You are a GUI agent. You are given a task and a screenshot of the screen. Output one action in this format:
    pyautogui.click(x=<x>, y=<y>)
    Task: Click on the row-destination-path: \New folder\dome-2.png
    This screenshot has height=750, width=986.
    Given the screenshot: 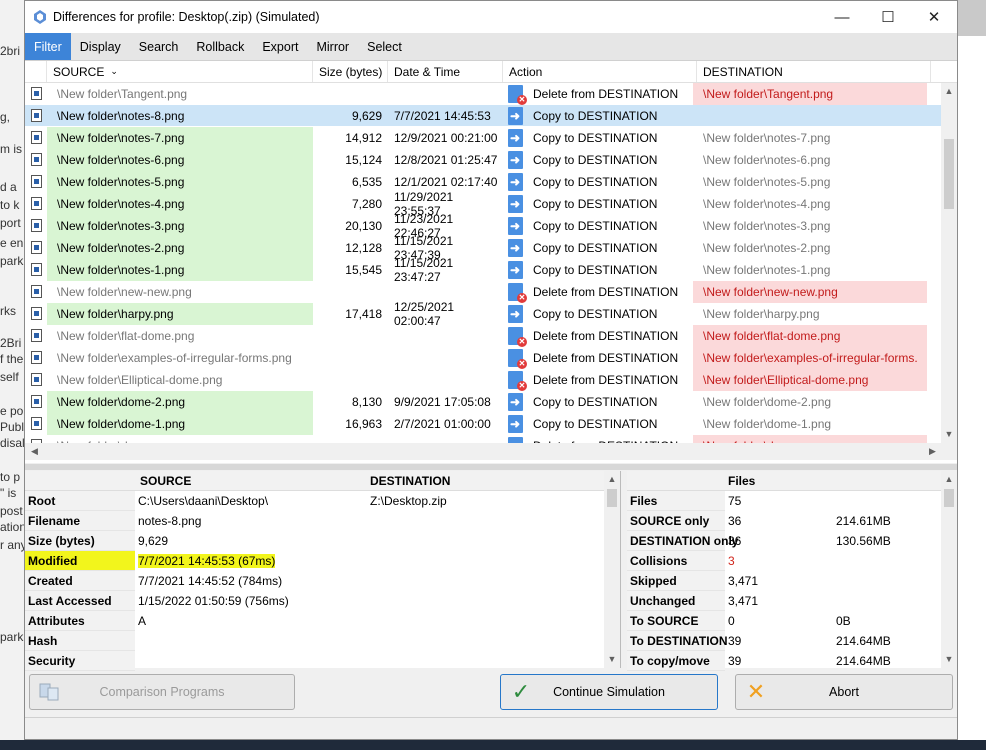 What is the action you would take?
    pyautogui.click(x=767, y=401)
    